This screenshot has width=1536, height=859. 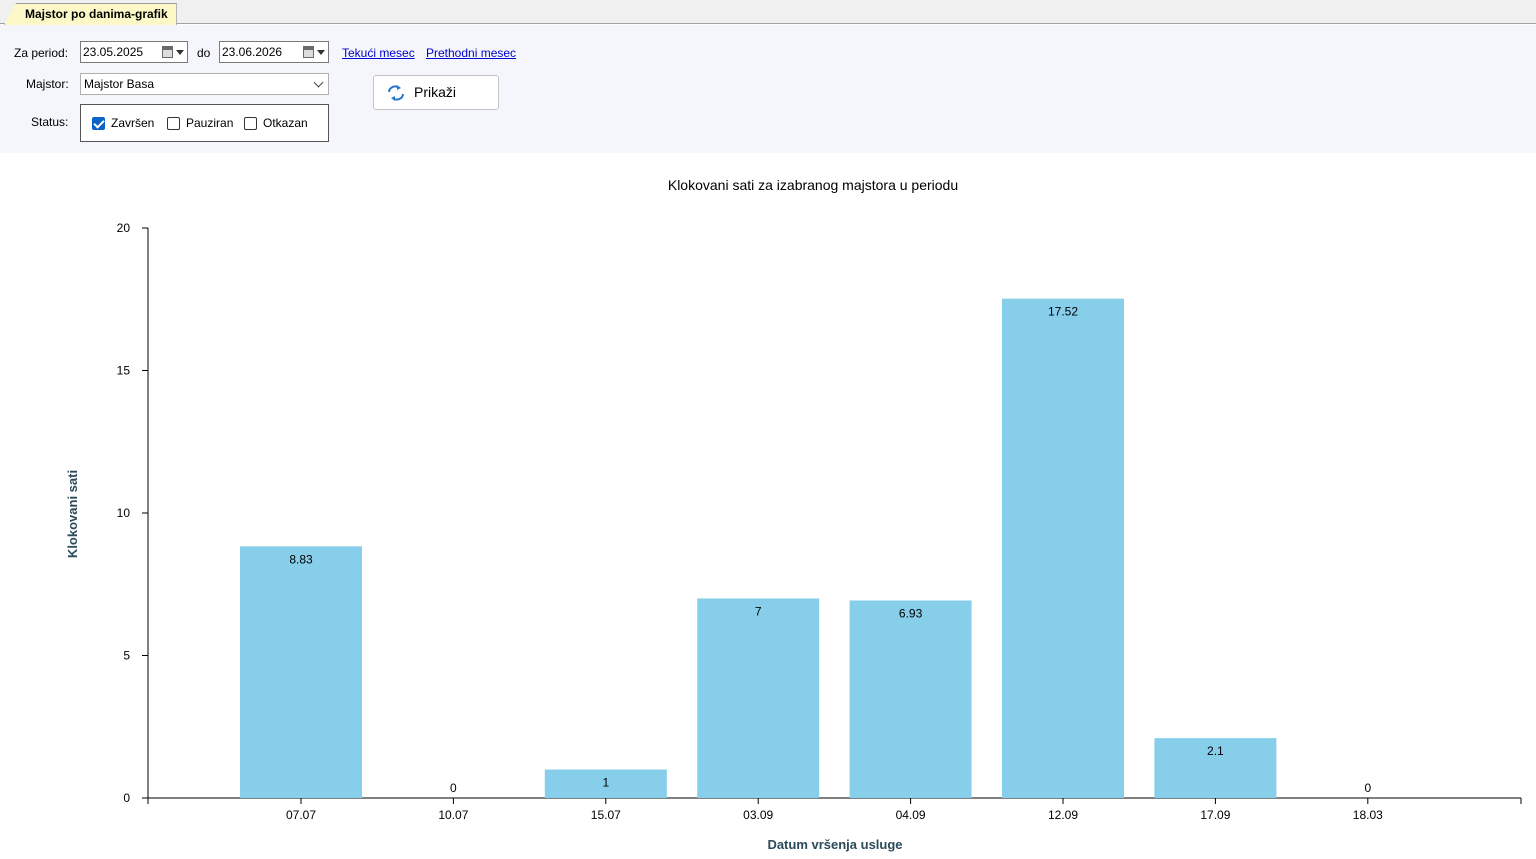 I want to click on tab-majstor-po-danima: Majstor po danima-grafik, so click(x=90, y=14).